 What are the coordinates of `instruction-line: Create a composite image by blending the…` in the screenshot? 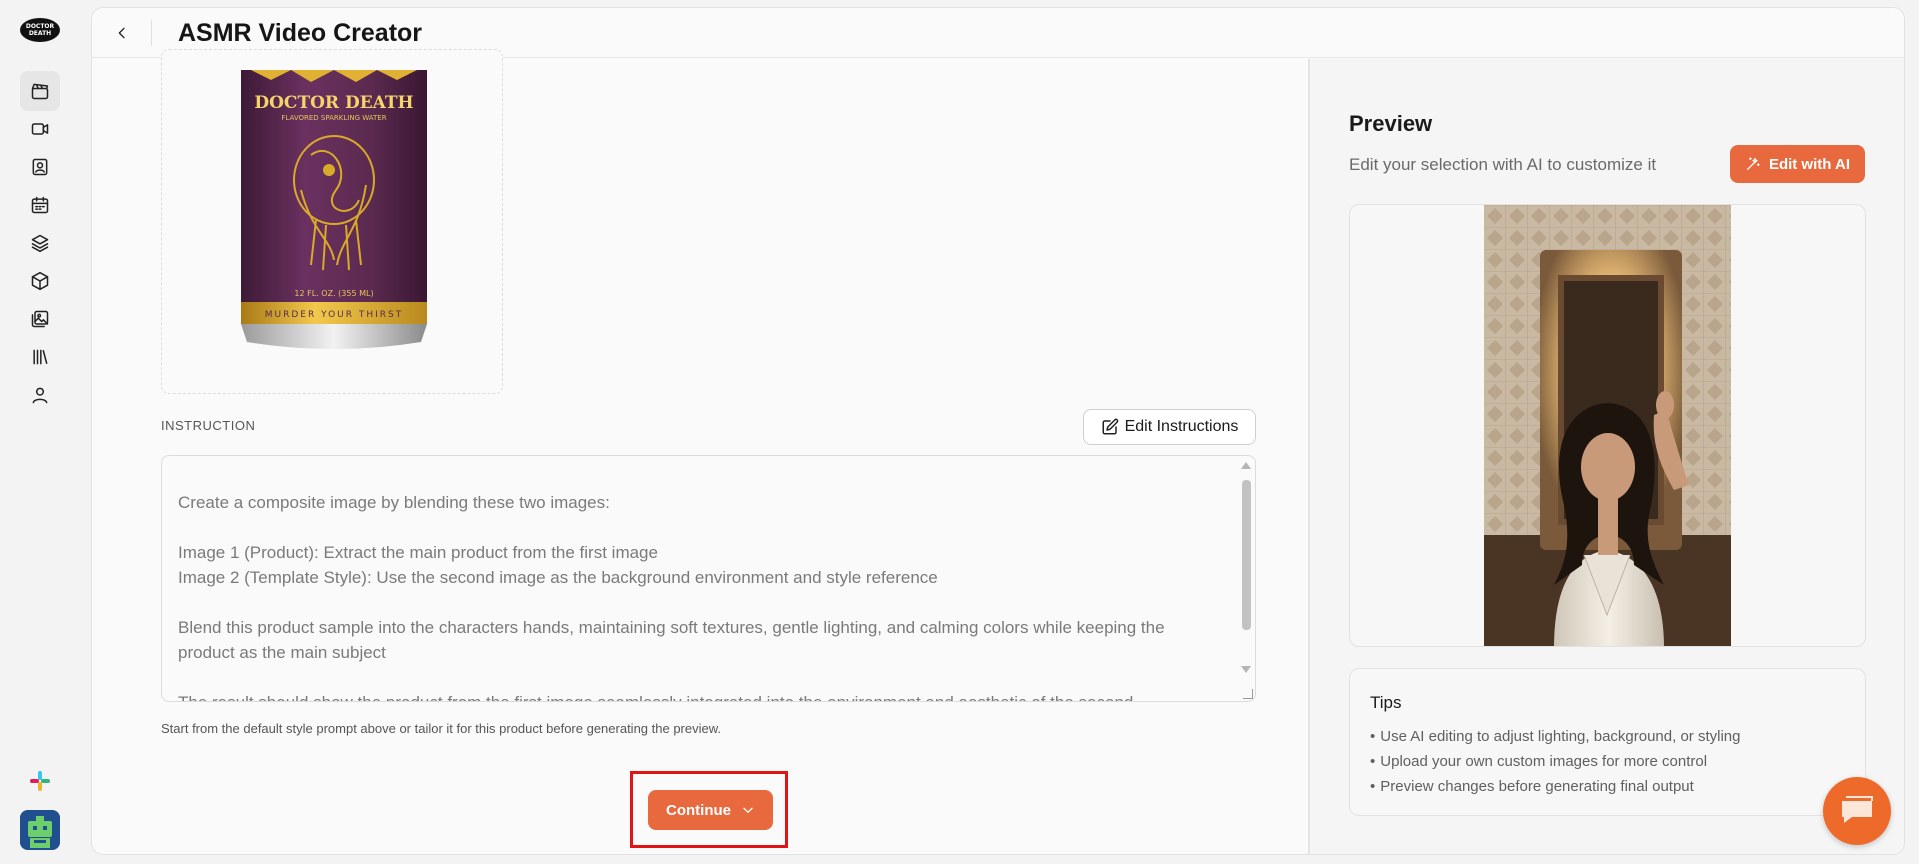 It's located at (394, 502).